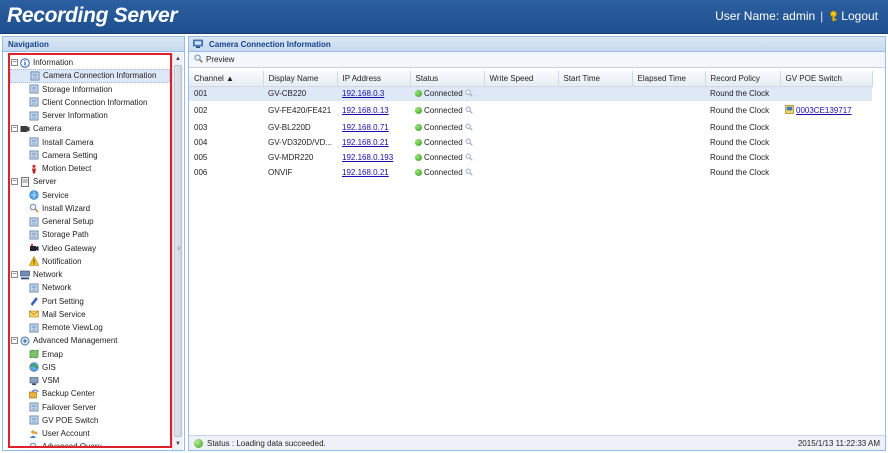 Image resolution: width=888 pixels, height=453 pixels. What do you see at coordinates (72, 445) in the screenshot?
I see `nav-item-label: Advanced Query` at bounding box center [72, 445].